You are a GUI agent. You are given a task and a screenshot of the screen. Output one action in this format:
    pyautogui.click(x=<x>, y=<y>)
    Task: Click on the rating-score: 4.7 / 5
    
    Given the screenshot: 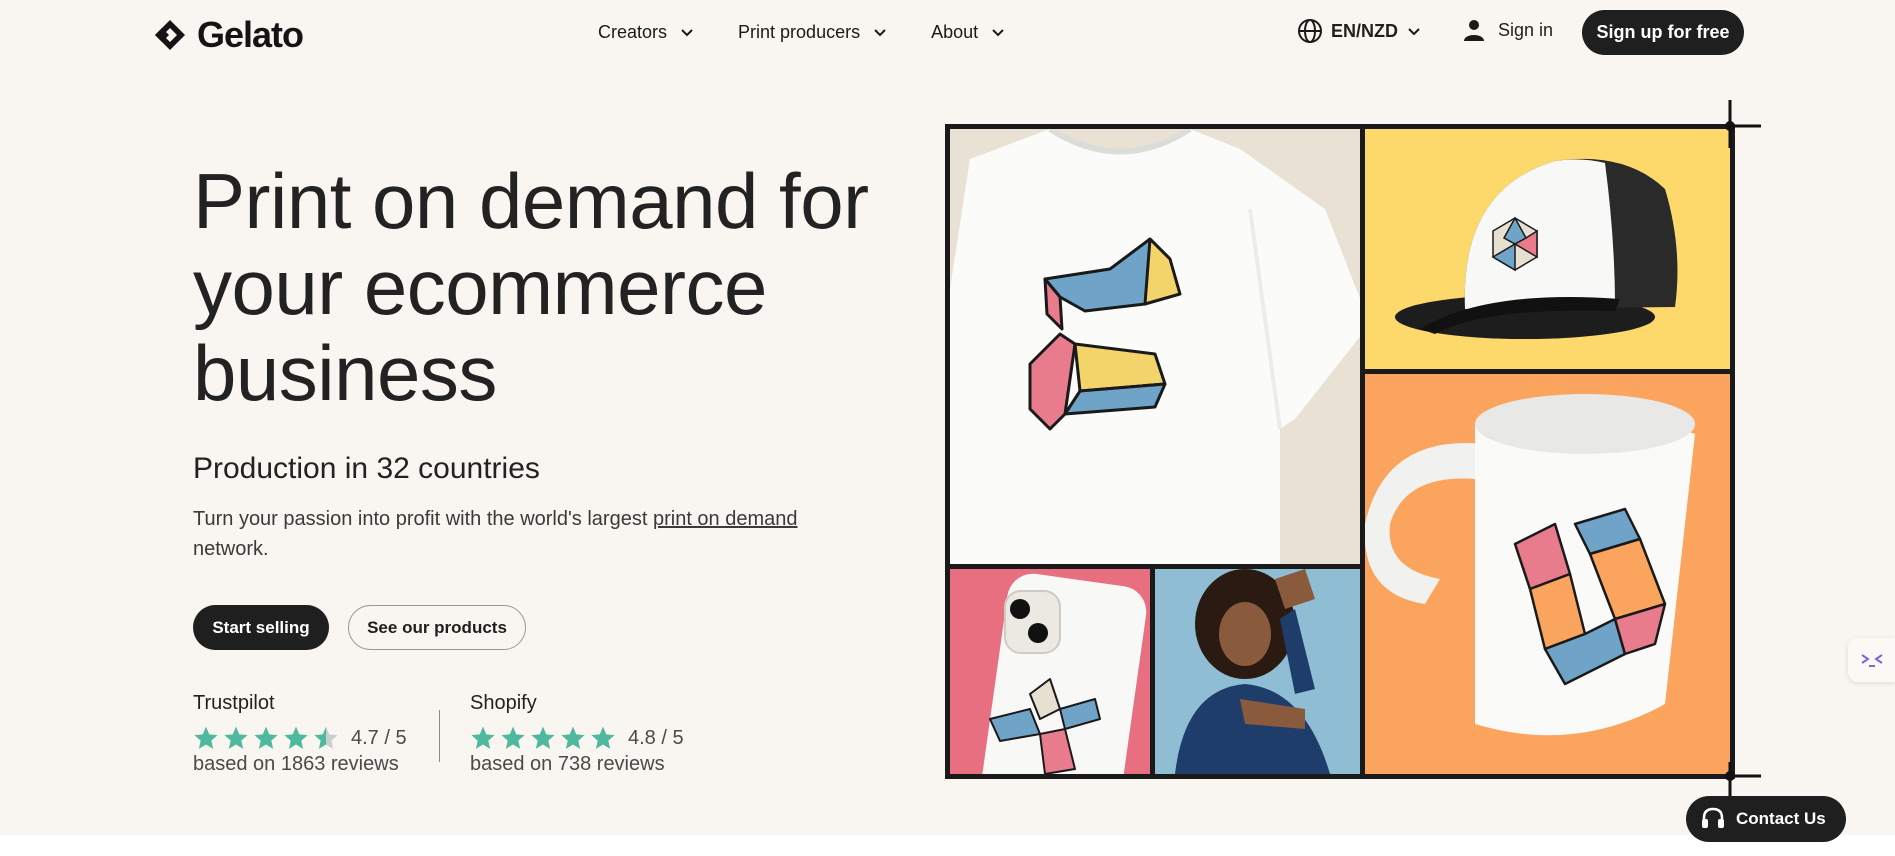 What is the action you would take?
    pyautogui.click(x=379, y=737)
    